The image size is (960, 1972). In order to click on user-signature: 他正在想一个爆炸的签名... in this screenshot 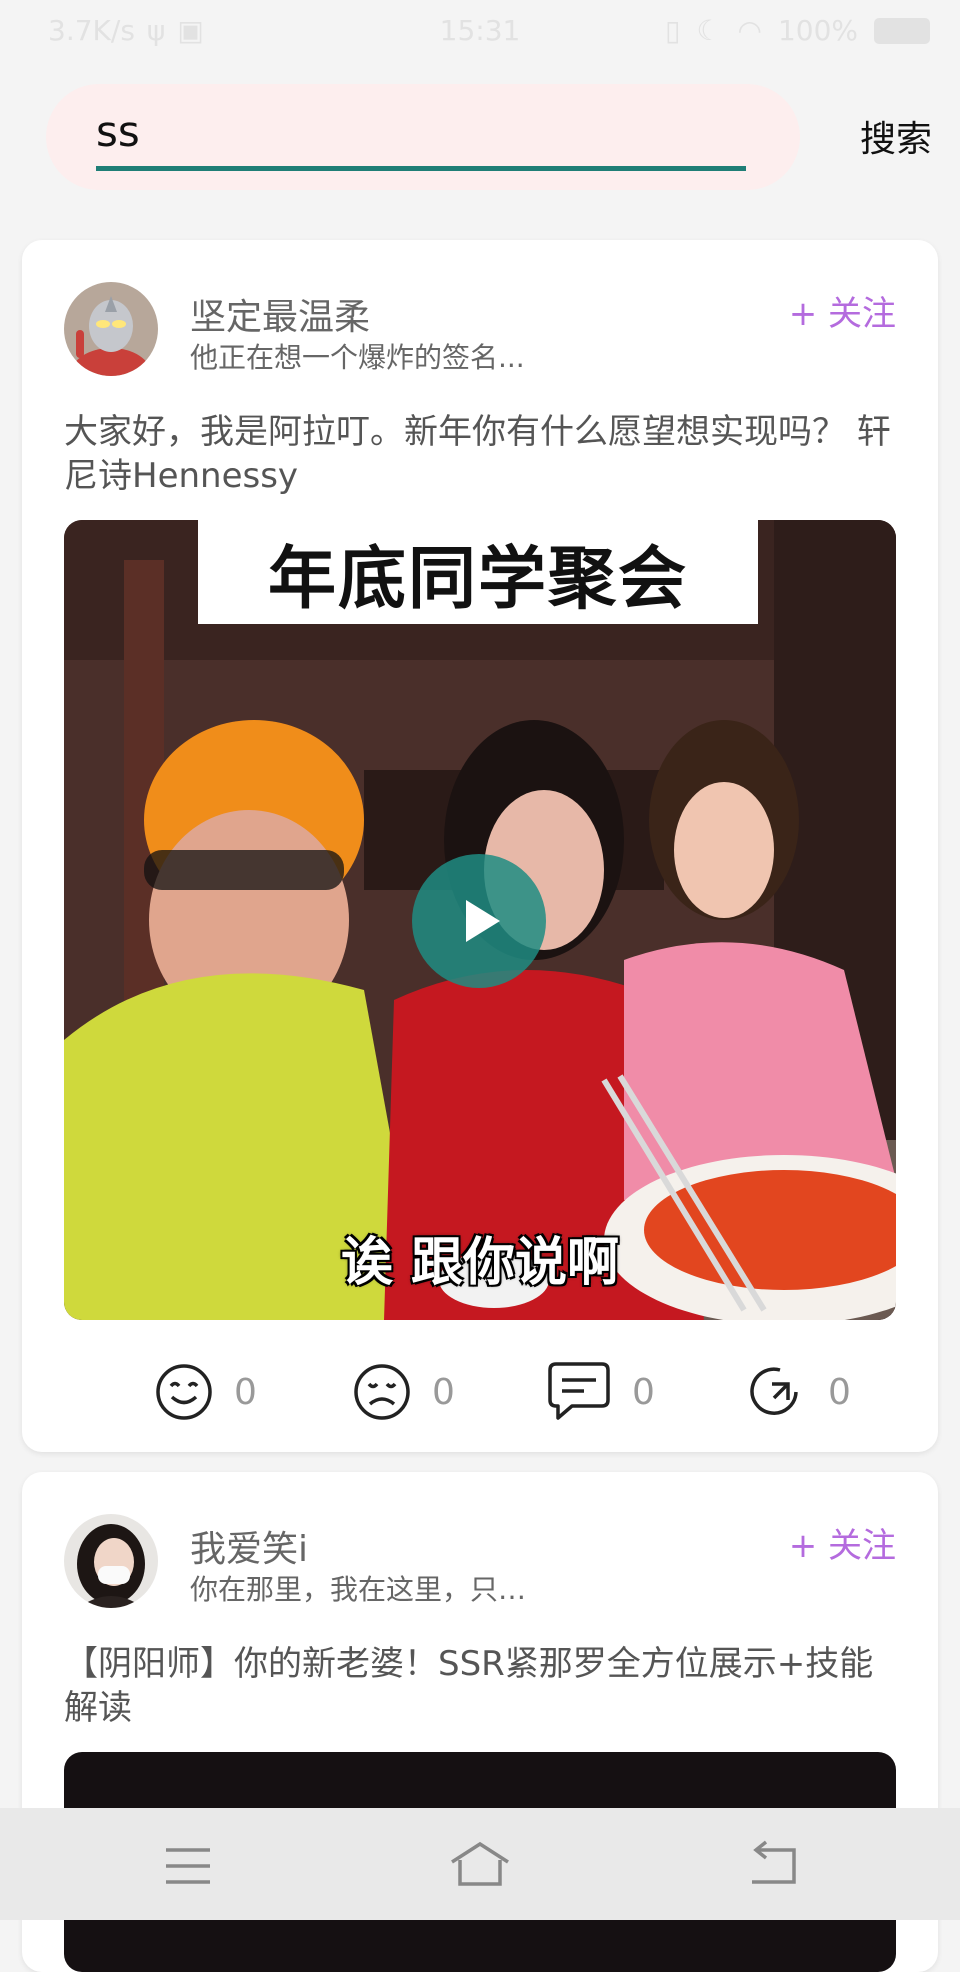, I will do `click(357, 357)`.